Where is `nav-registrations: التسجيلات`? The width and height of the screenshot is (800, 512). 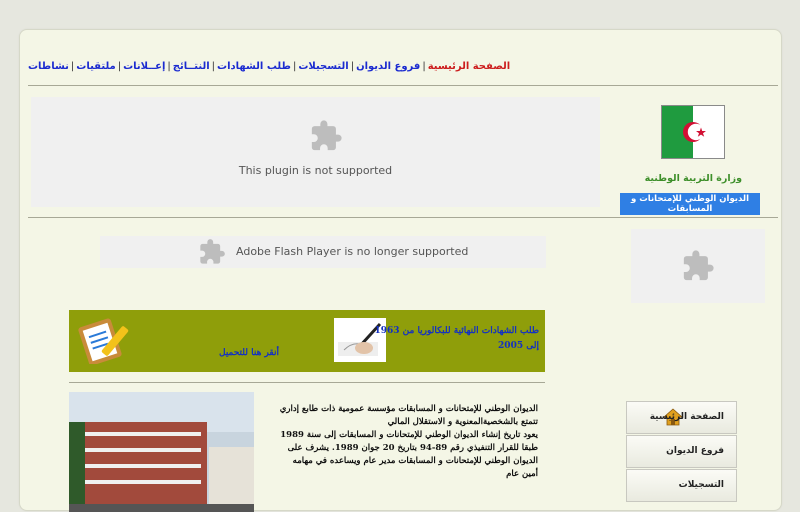 nav-registrations: التسجيلات is located at coordinates (323, 66).